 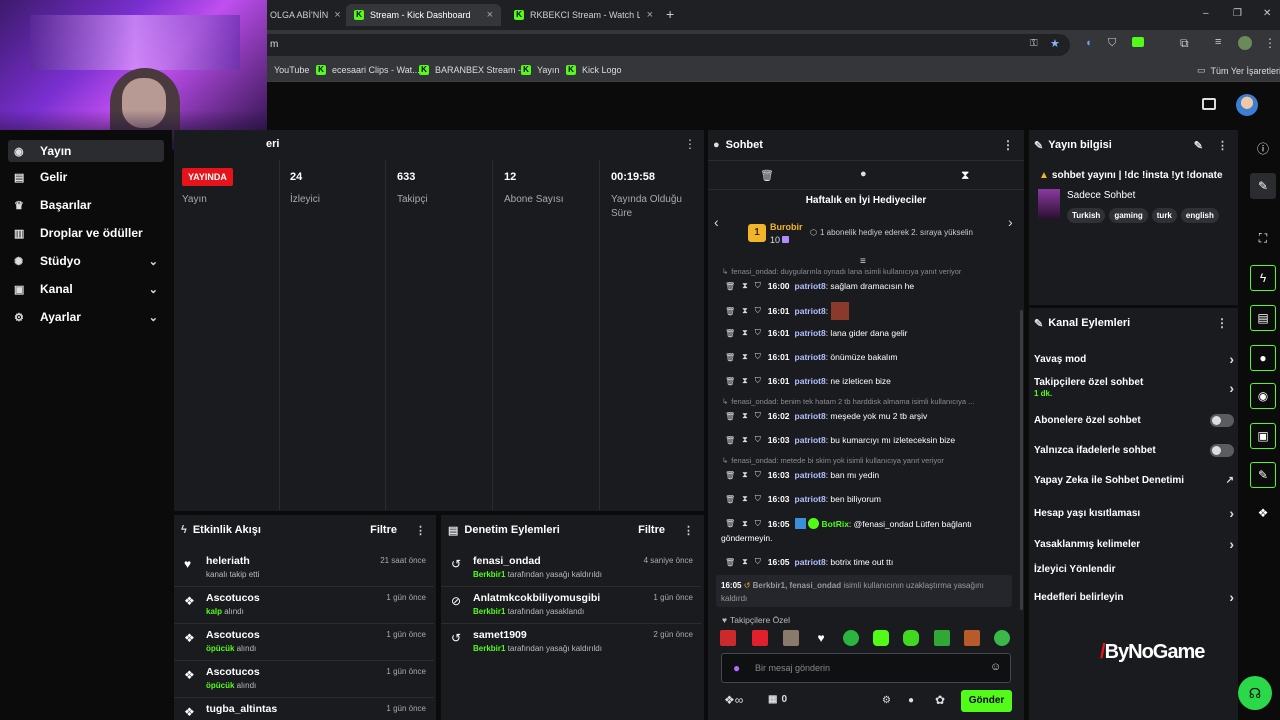 I want to click on bookmark-star-icon: ★, so click(x=1055, y=43).